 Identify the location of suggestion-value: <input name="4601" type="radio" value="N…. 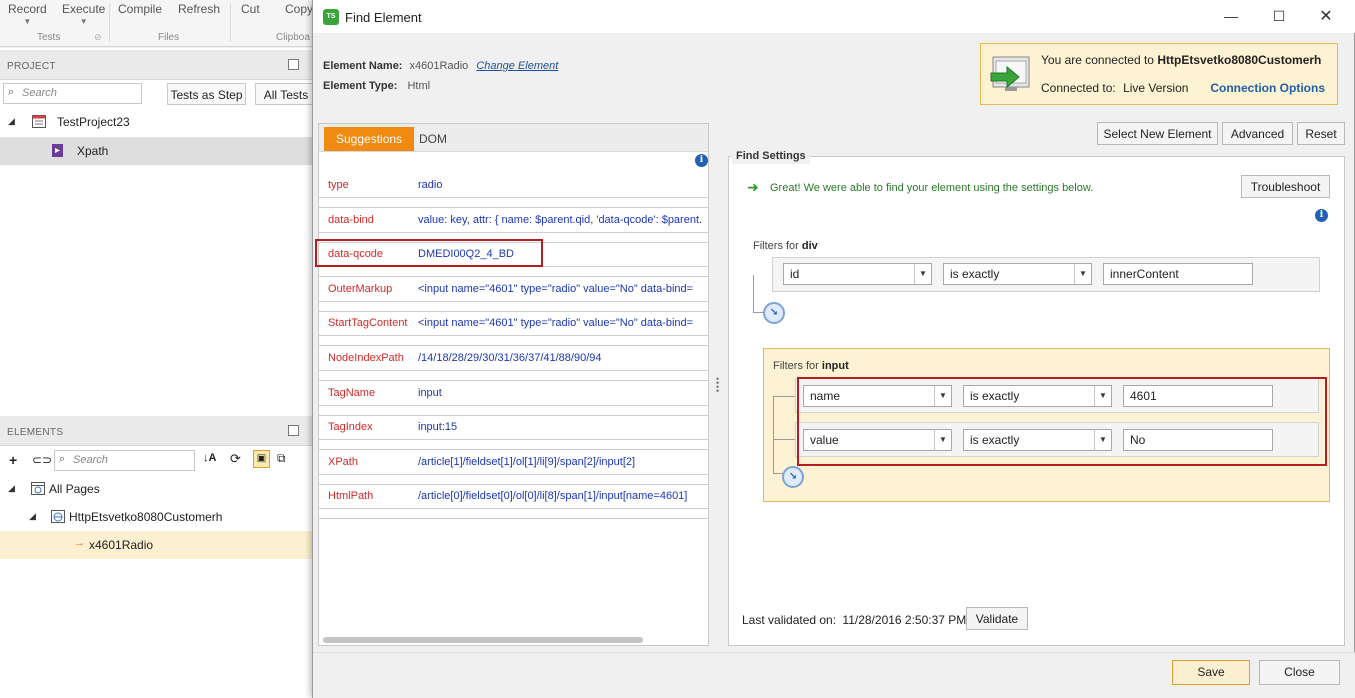
(556, 323).